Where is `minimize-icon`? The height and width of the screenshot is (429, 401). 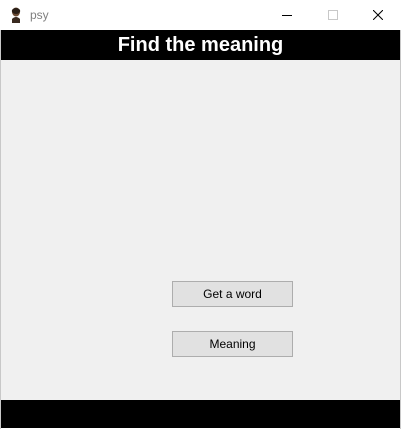 minimize-icon is located at coordinates (287, 15).